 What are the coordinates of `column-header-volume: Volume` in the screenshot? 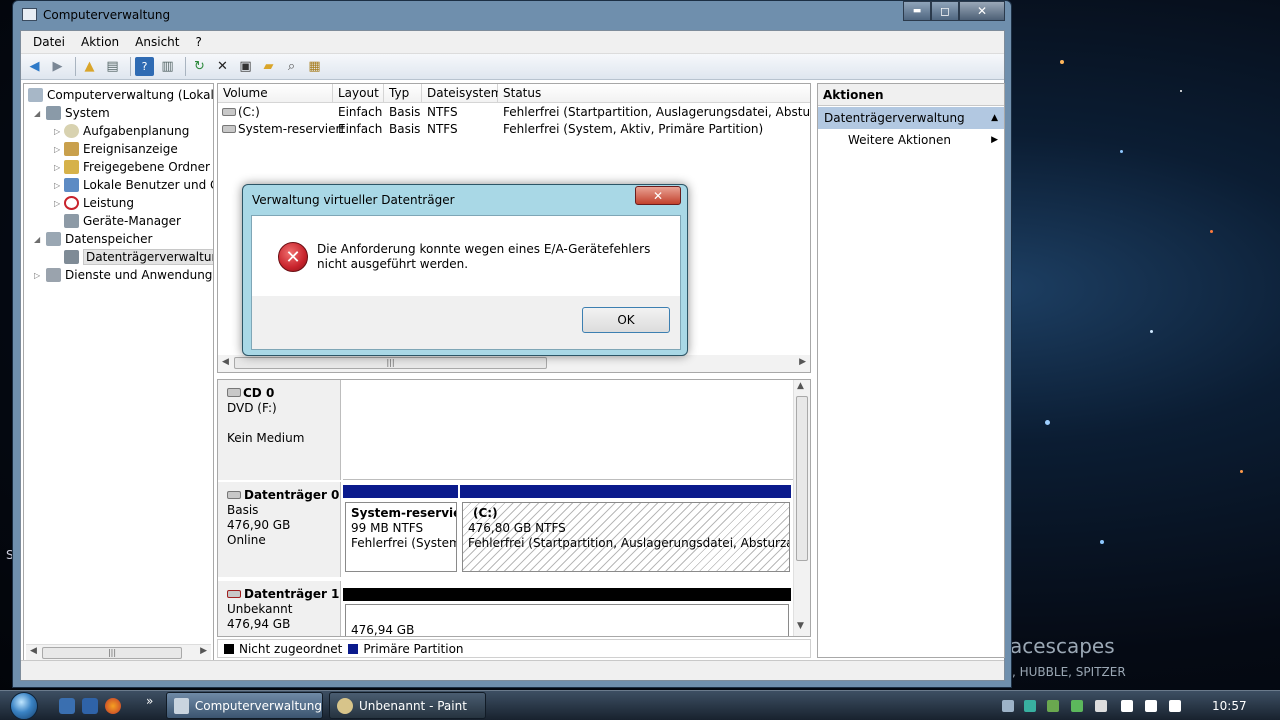 It's located at (275, 93).